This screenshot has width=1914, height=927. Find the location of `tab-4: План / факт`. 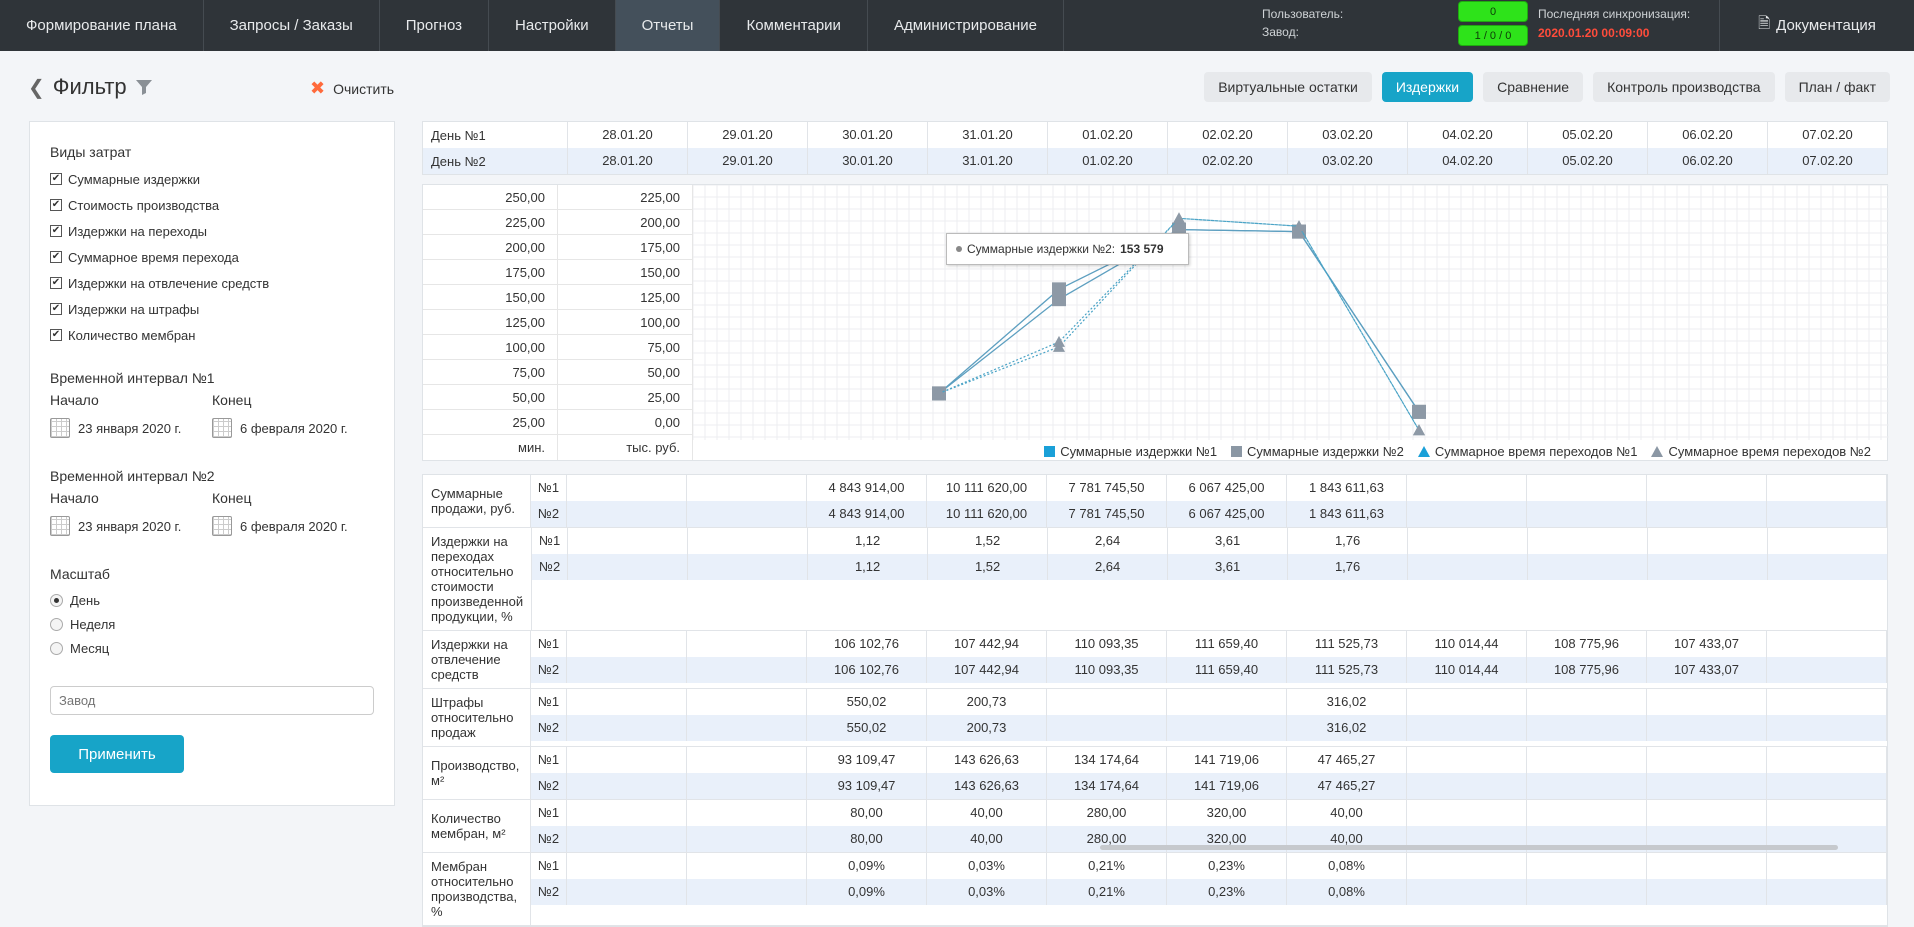

tab-4: План / факт is located at coordinates (1837, 87).